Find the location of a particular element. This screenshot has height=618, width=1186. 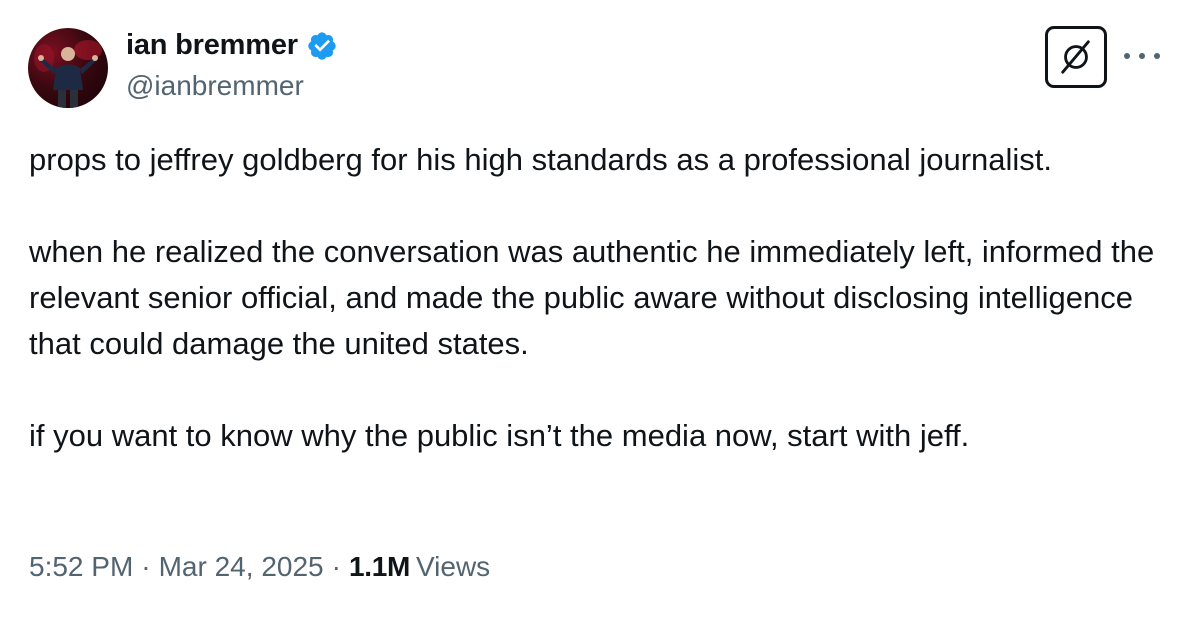

tweet-meta: 5:52 PM · Mar 24, 2025 · 1.1M Views is located at coordinates (259, 567).